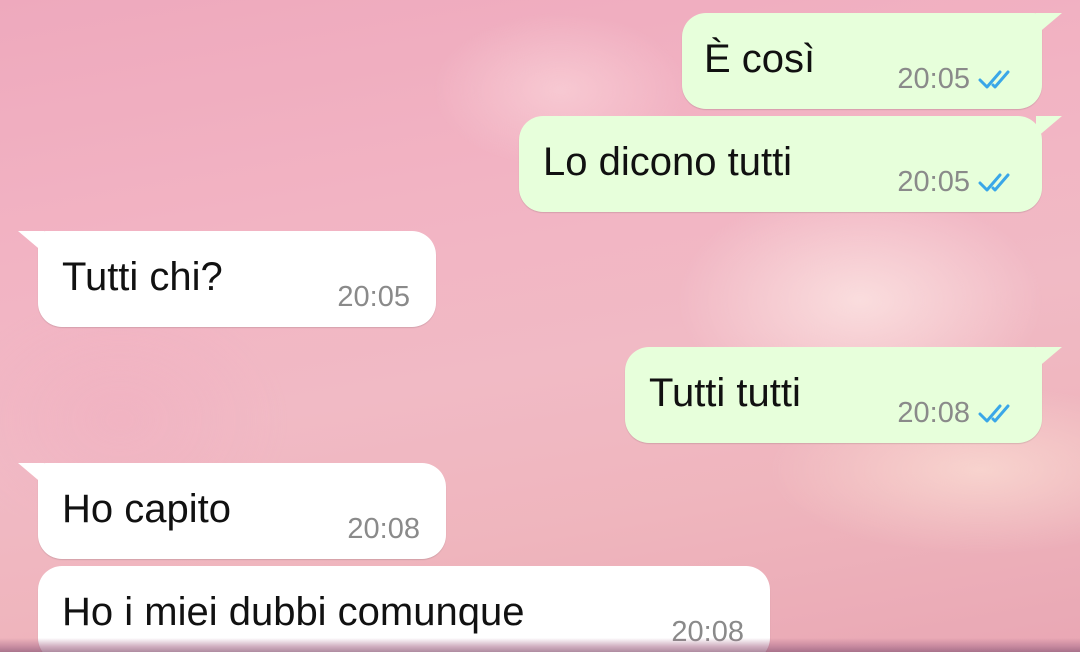 This screenshot has height=652, width=1080. What do you see at coordinates (843, 395) in the screenshot?
I see `message-bubble-outgoing: Tutti tutti 20:08` at bounding box center [843, 395].